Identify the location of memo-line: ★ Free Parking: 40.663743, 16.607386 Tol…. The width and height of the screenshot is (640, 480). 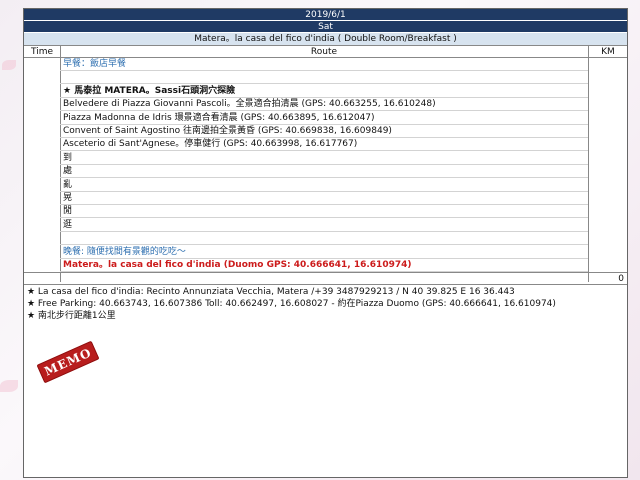
(291, 304).